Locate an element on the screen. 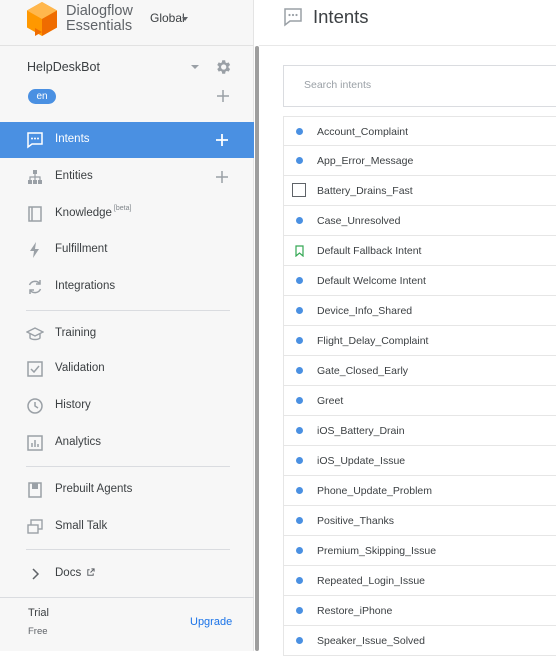  sidebar-scrollbar is located at coordinates (257, 348).